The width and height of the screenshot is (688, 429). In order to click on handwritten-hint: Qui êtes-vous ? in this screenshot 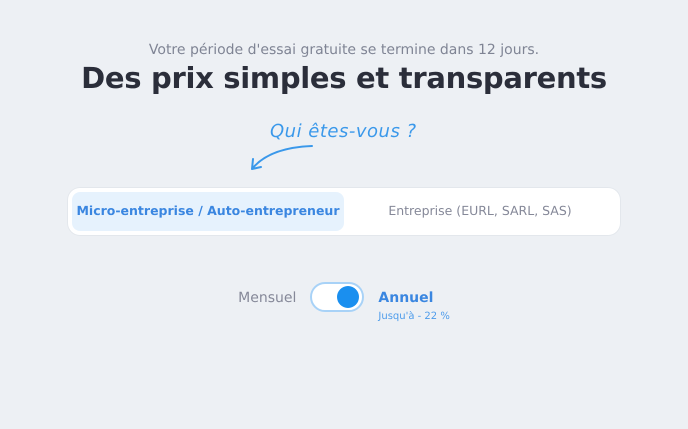, I will do `click(343, 132)`.